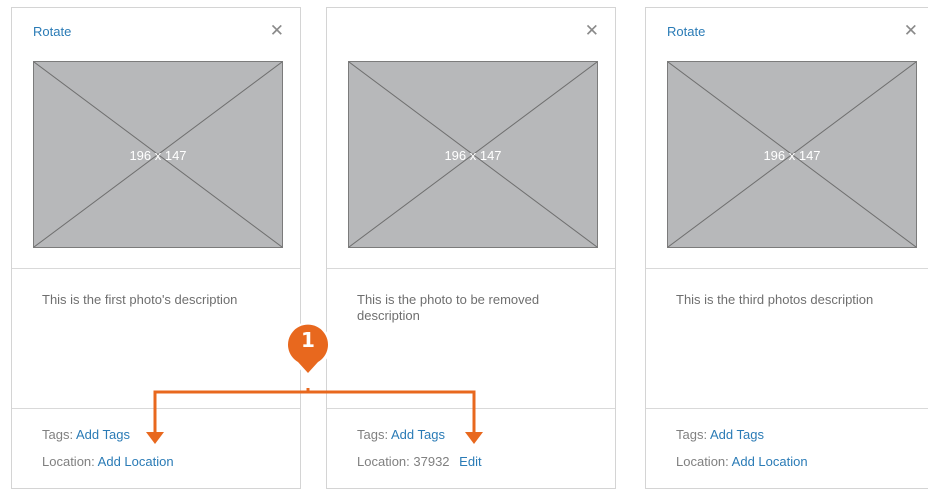 This screenshot has width=928, height=492. What do you see at coordinates (160, 300) in the screenshot?
I see `photo-description: This is the first photo's description` at bounding box center [160, 300].